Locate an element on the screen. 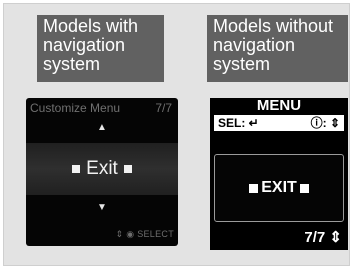  exit-label: Exit is located at coordinates (102, 168).